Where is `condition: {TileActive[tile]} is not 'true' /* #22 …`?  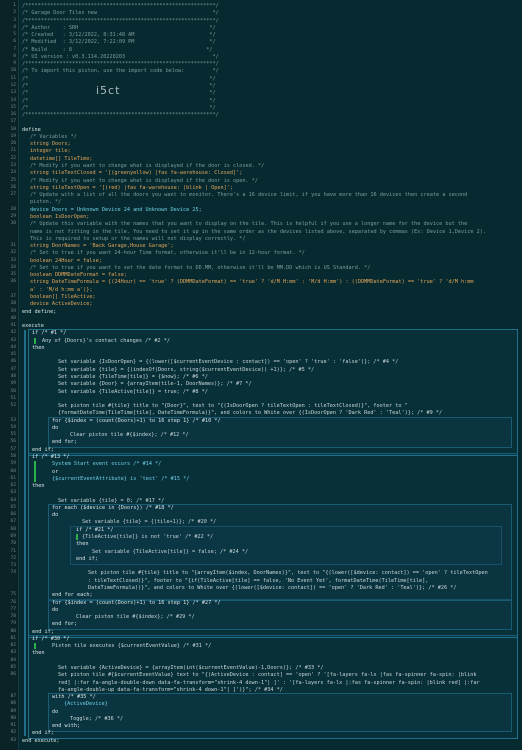 condition: {TileActive[tile]} is not 'true' /* #22 … is located at coordinates (300, 537).